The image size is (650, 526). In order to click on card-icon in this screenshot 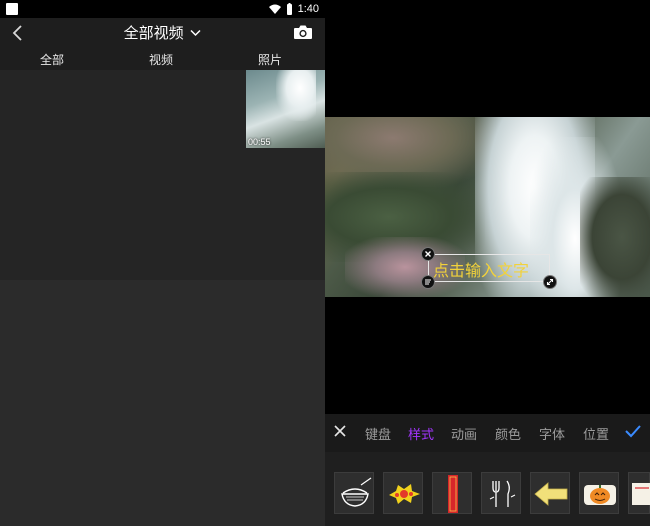, I will do `click(641, 494)`.